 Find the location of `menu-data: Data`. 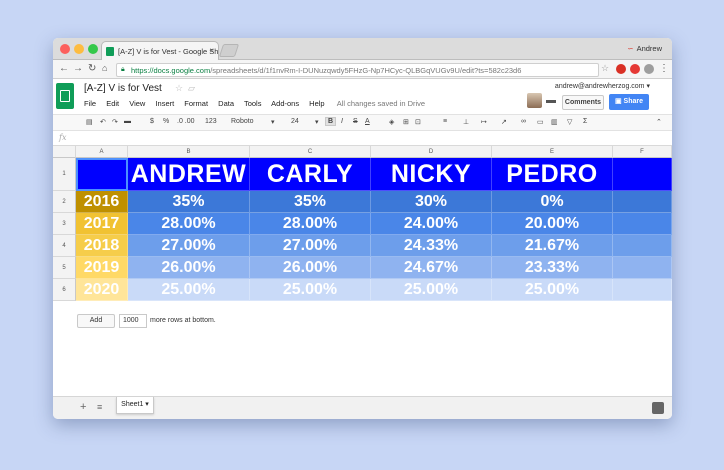

menu-data: Data is located at coordinates (226, 103).